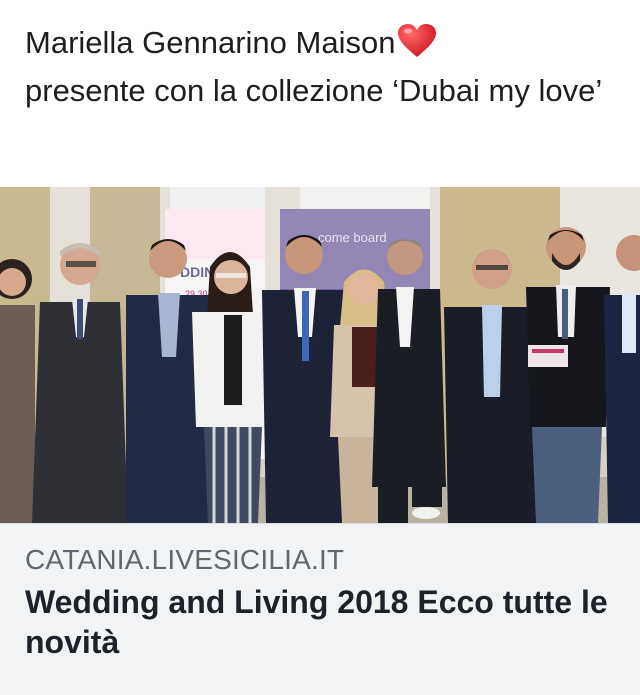  Describe the element at coordinates (210, 42) in the screenshot. I see `post-caption-text: Mariella Gennarino Maison` at that location.